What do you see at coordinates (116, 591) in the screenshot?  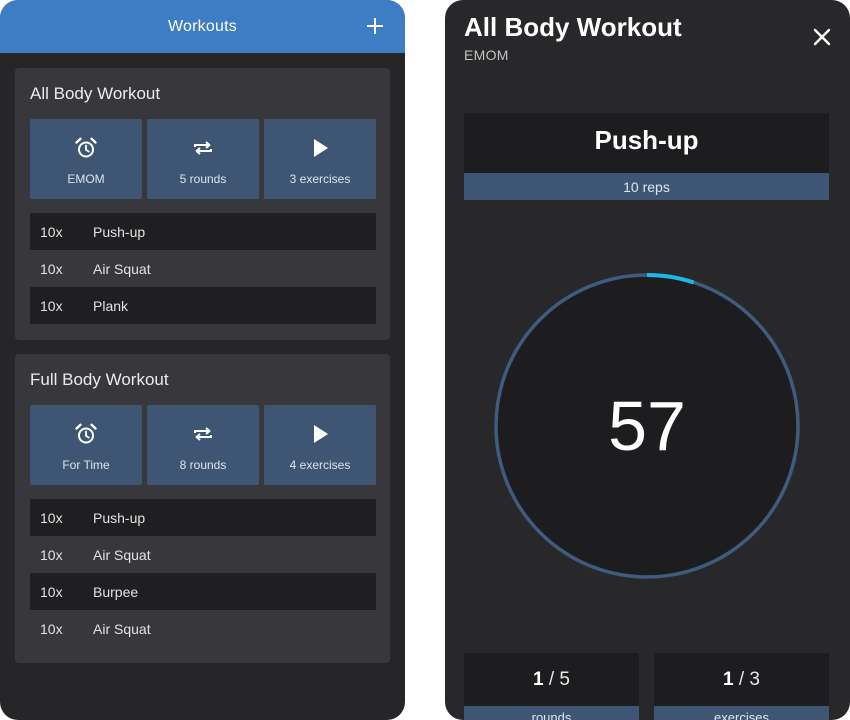 I see `exercise-name: Burpee` at bounding box center [116, 591].